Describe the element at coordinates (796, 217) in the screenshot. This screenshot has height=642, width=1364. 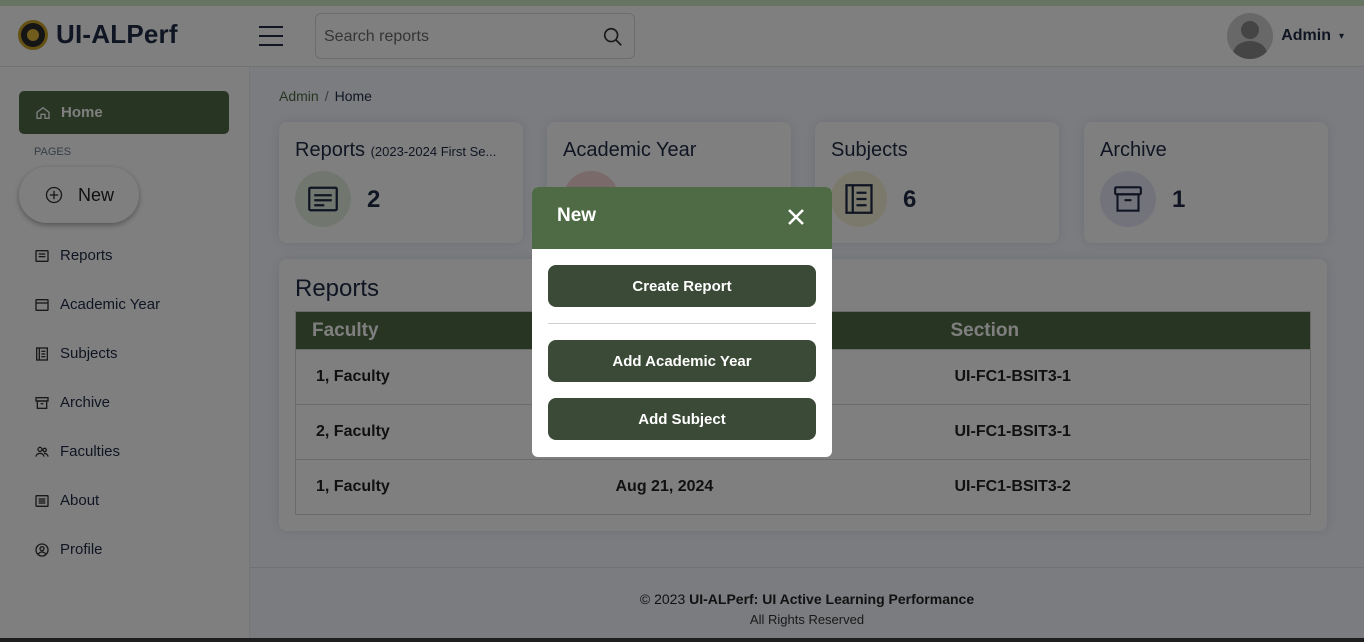
I see `close-icon` at that location.